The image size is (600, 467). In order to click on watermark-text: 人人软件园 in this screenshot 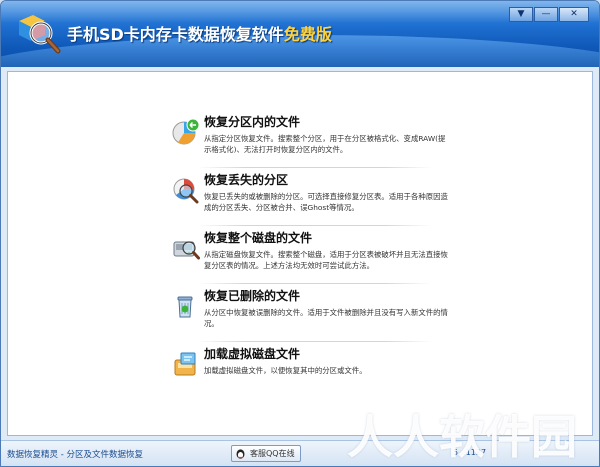, I will do `click(462, 437)`.